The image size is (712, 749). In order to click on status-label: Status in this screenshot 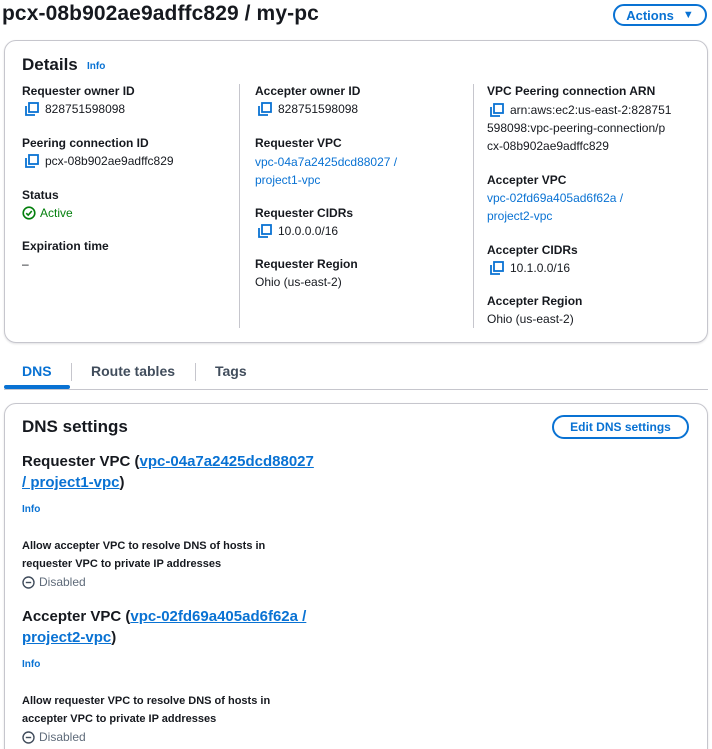, I will do `click(40, 195)`.